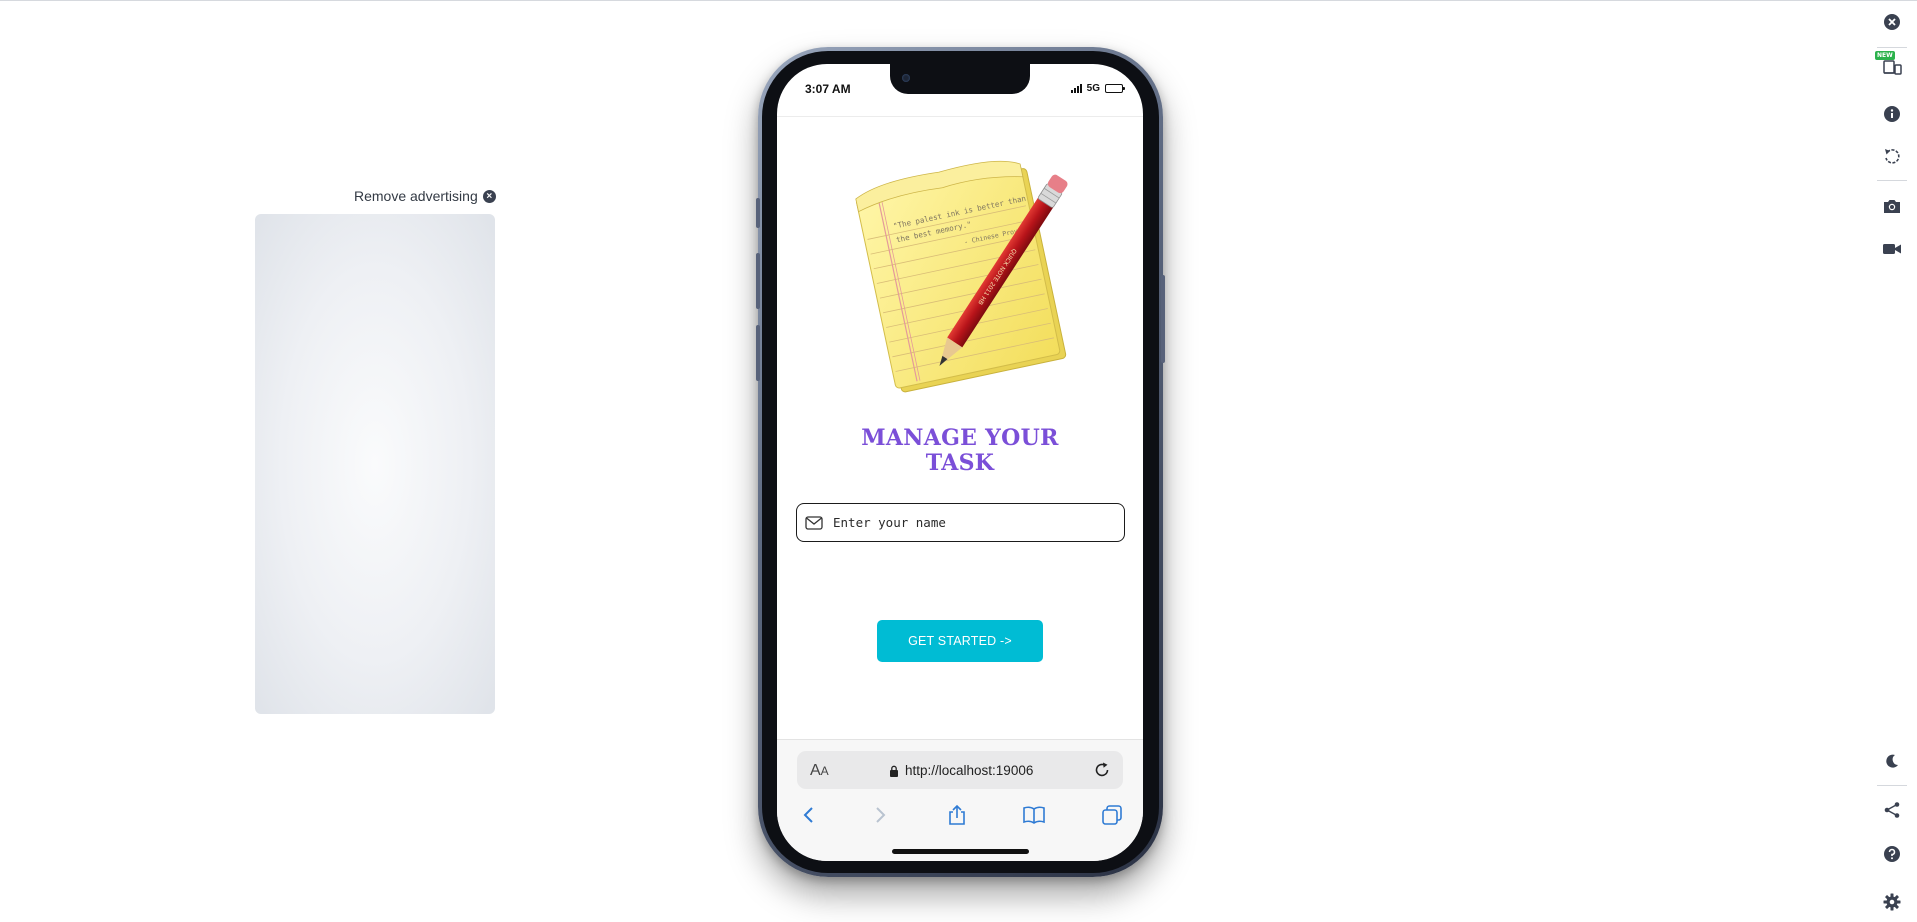  Describe the element at coordinates (1889, 65) in the screenshot. I see `devices-icon: NEW` at that location.